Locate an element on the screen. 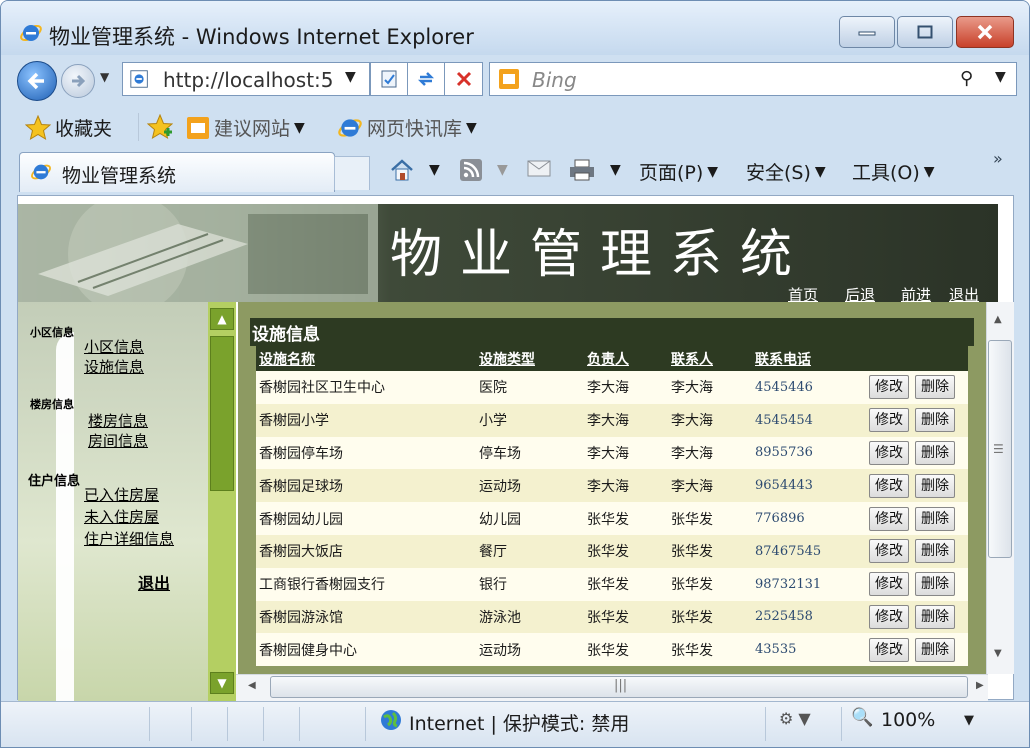  menu-unoccupied-houses: 未入住房屋 is located at coordinates (121, 516).